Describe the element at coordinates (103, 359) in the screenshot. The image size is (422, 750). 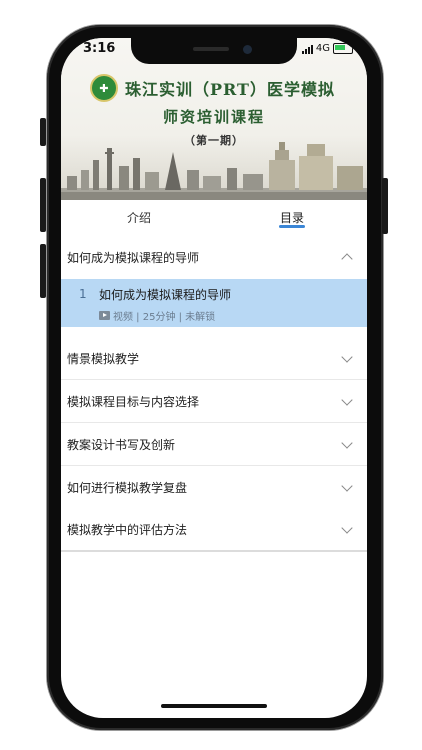
I see `section-label: 情景模拟教学` at that location.